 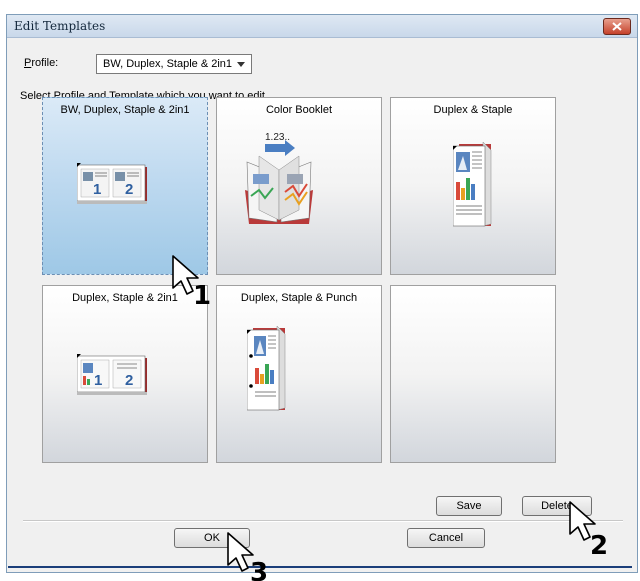 I want to click on two-in-one-color-document-icon: 1 2, so click(x=112, y=374).